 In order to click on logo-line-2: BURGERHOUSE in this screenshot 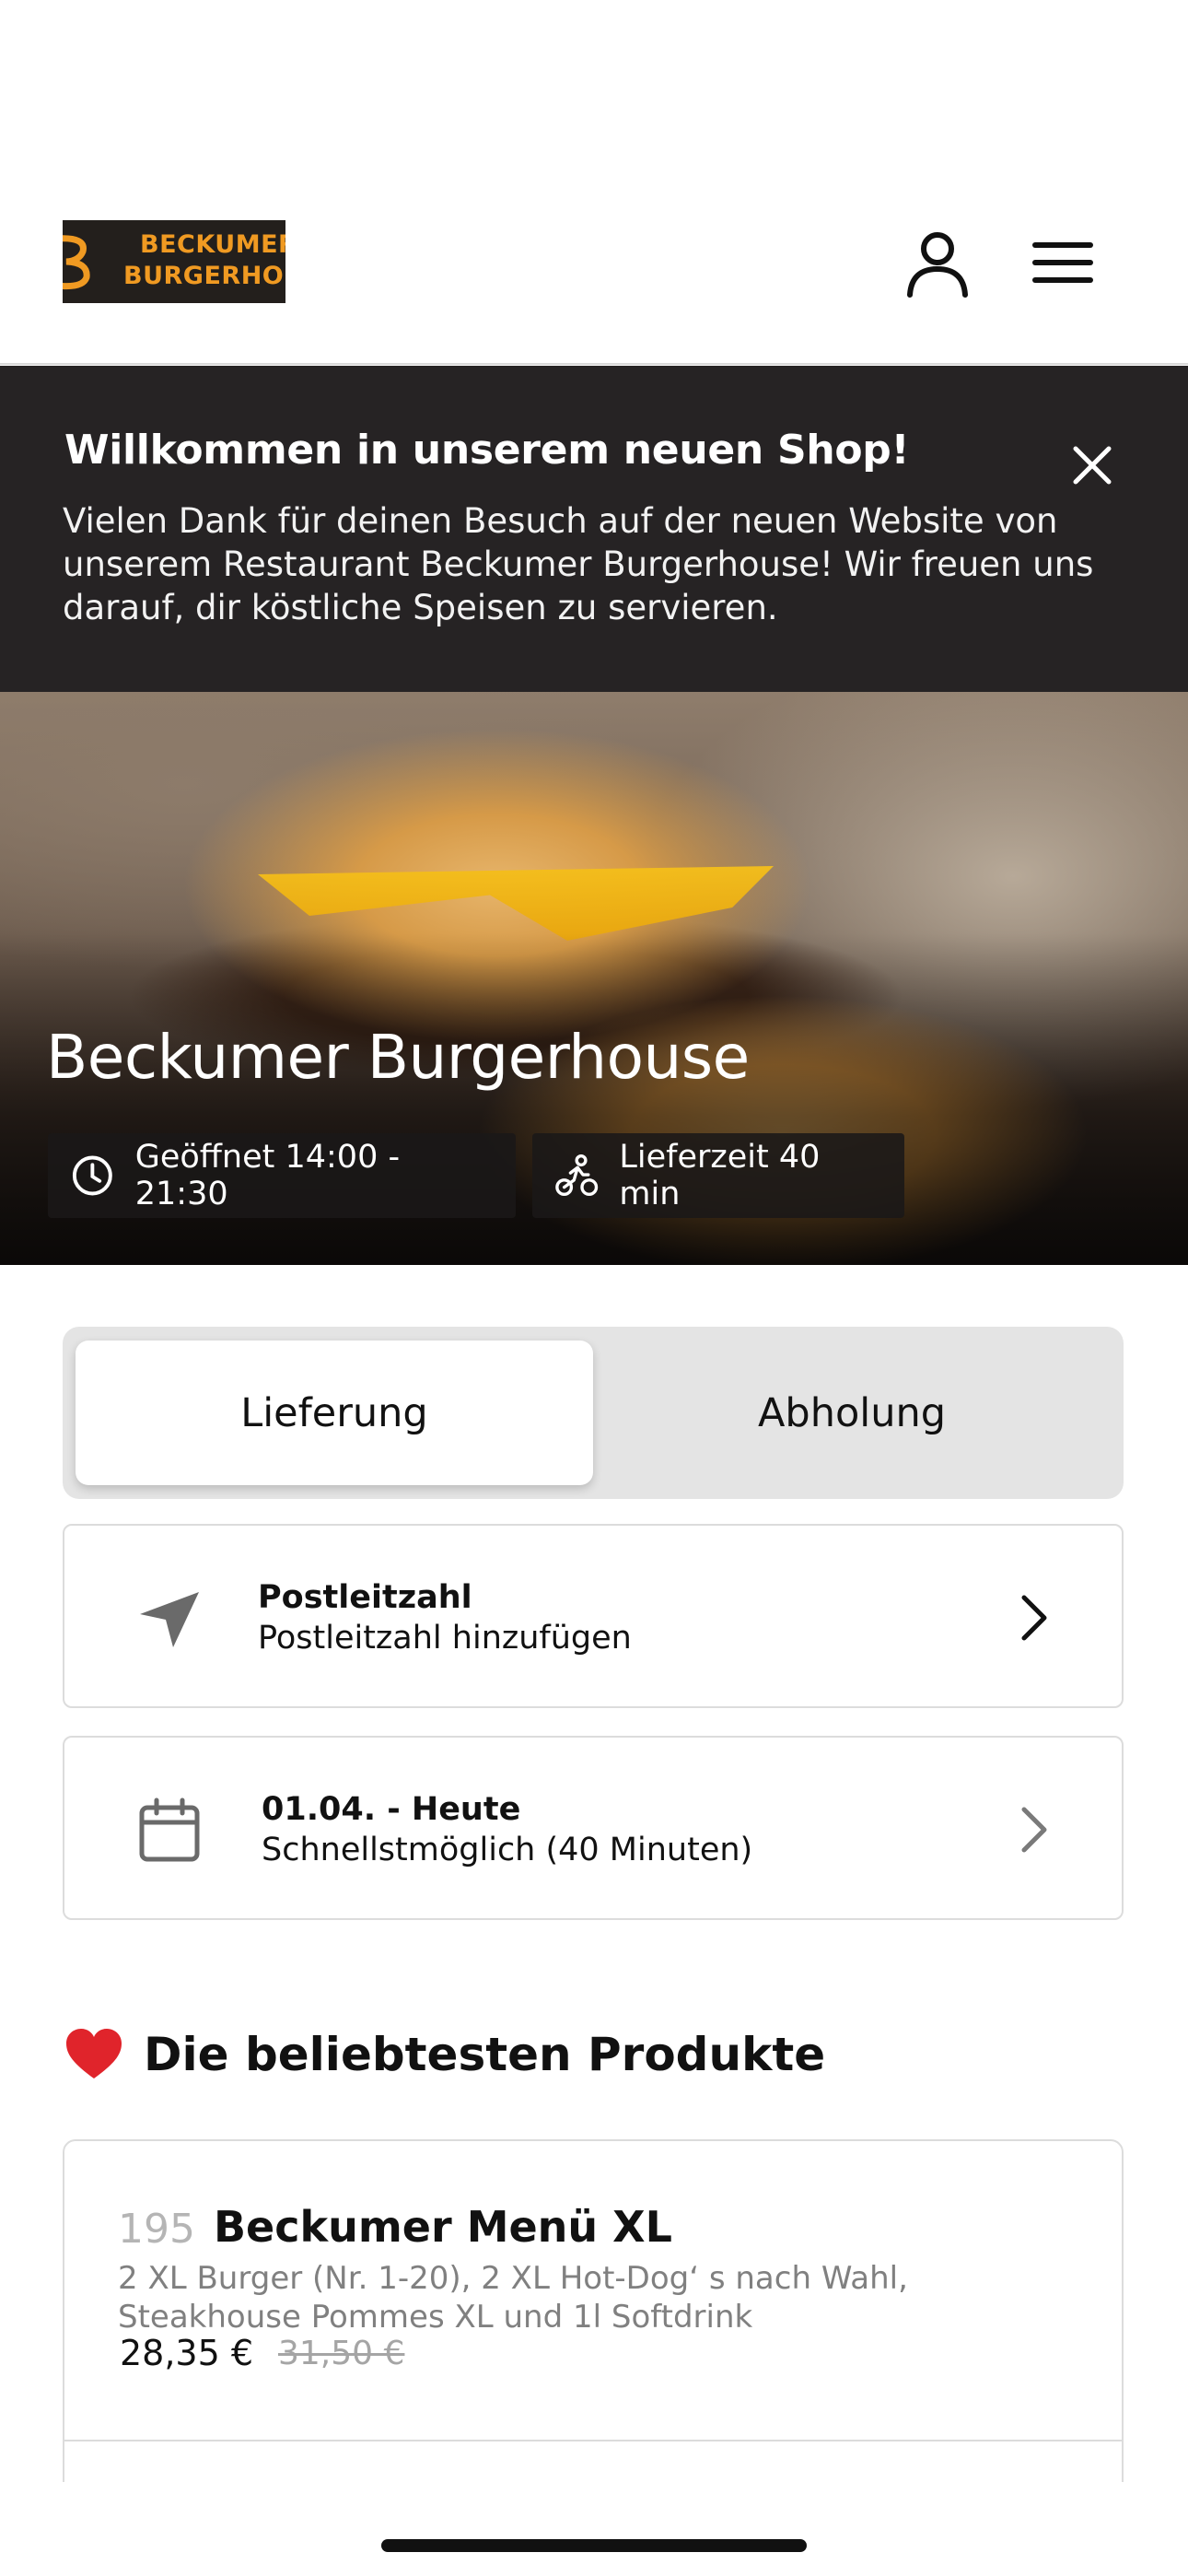, I will do `click(204, 276)`.